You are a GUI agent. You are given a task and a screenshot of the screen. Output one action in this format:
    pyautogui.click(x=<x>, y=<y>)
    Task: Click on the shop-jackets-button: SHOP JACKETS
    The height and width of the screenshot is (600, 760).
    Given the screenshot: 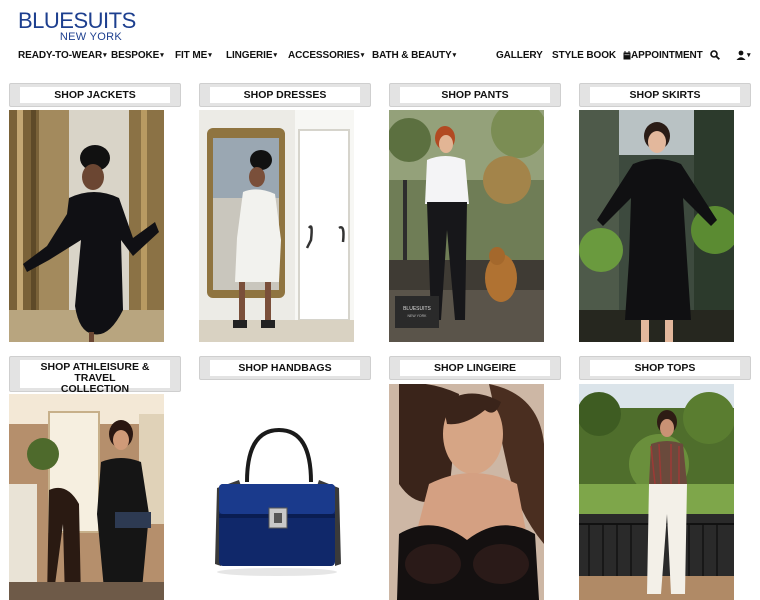 What is the action you would take?
    pyautogui.click(x=95, y=95)
    